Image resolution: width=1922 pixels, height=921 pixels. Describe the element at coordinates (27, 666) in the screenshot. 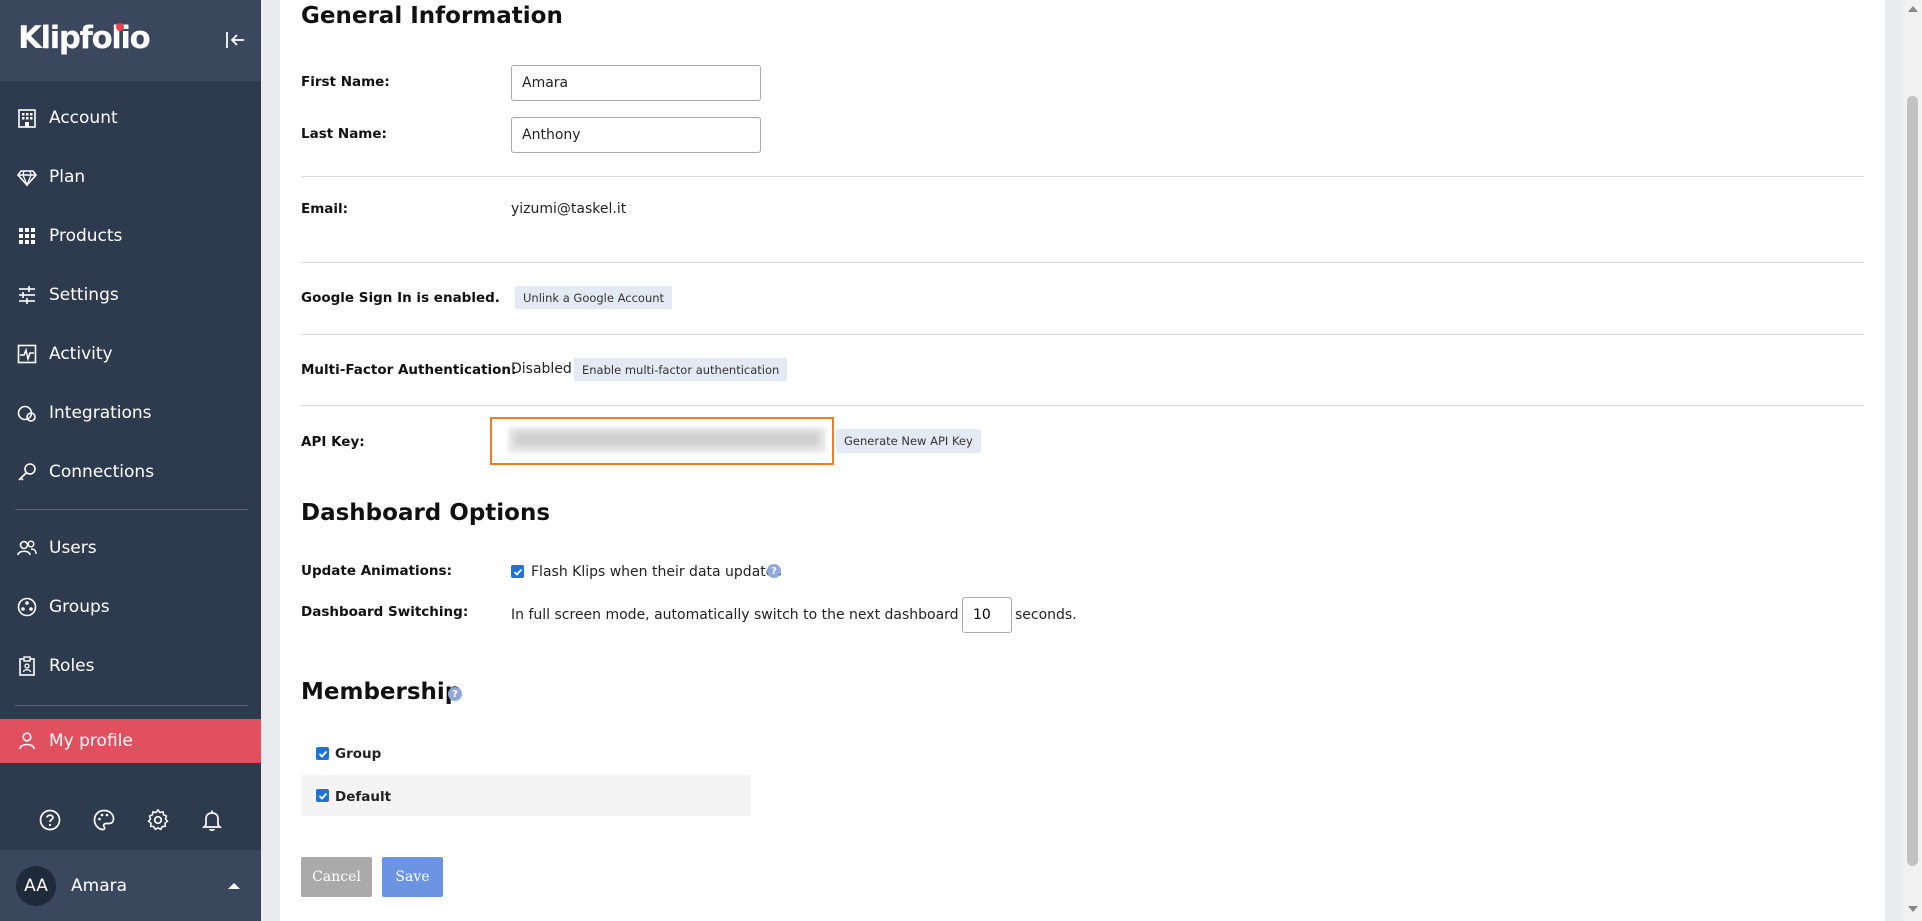

I see `clipboard-icon` at that location.